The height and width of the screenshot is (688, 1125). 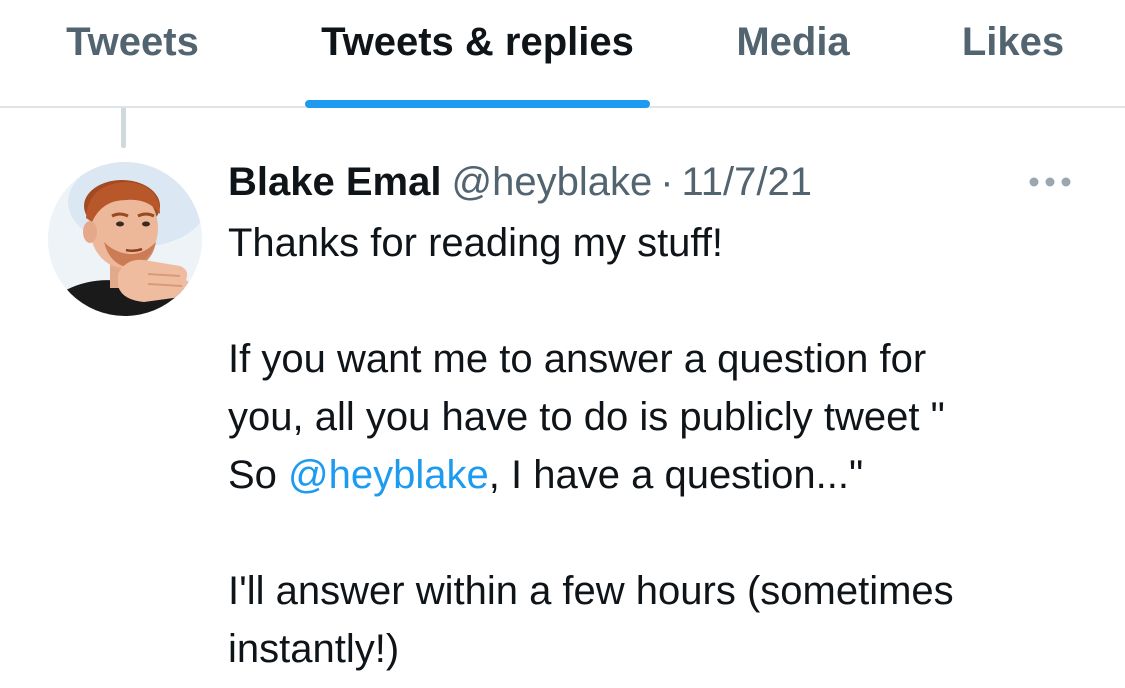 What do you see at coordinates (477, 104) in the screenshot?
I see `active-tab-indicator` at bounding box center [477, 104].